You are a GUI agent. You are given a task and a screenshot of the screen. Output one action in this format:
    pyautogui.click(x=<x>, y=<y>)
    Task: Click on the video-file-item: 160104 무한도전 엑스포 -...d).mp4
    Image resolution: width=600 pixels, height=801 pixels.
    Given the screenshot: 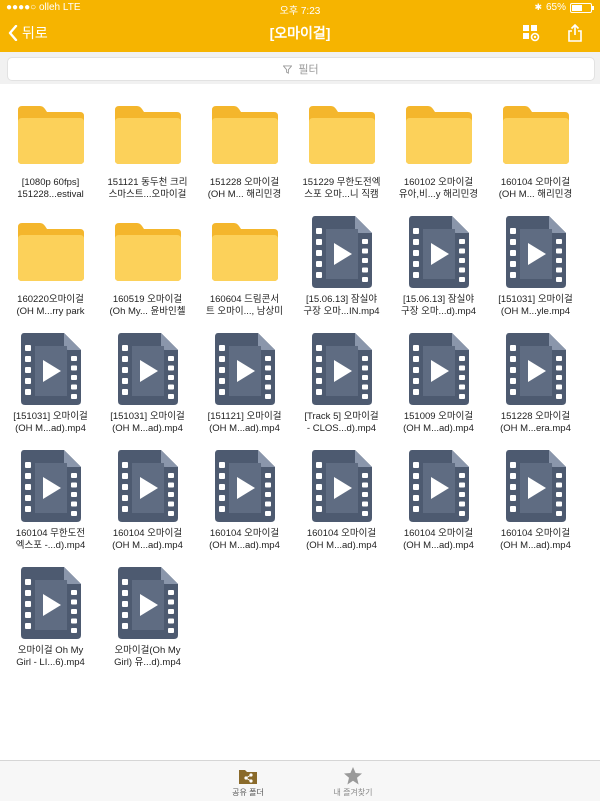 What is the action you would take?
    pyautogui.click(x=50, y=499)
    